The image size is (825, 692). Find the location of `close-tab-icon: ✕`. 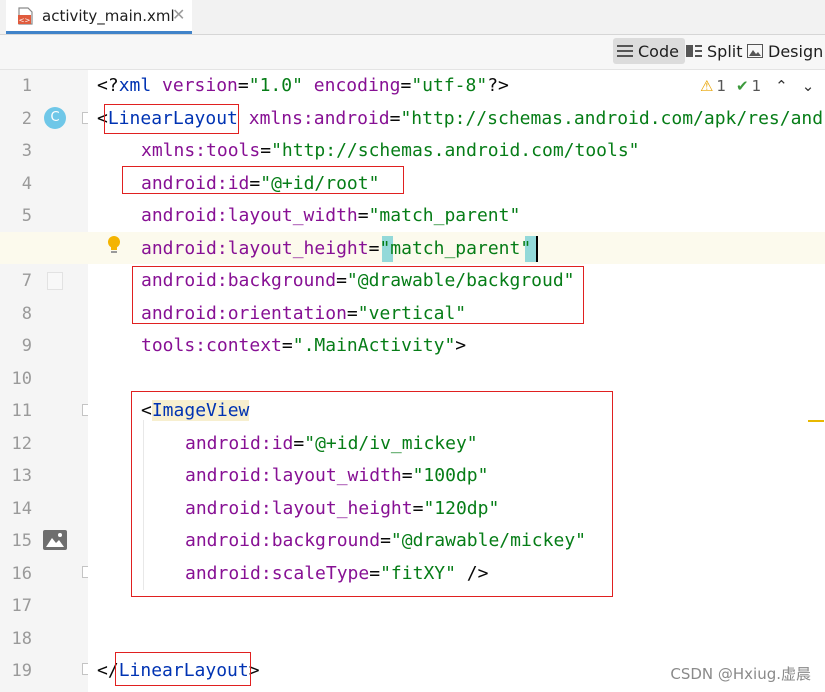

close-tab-icon: ✕ is located at coordinates (178, 14).